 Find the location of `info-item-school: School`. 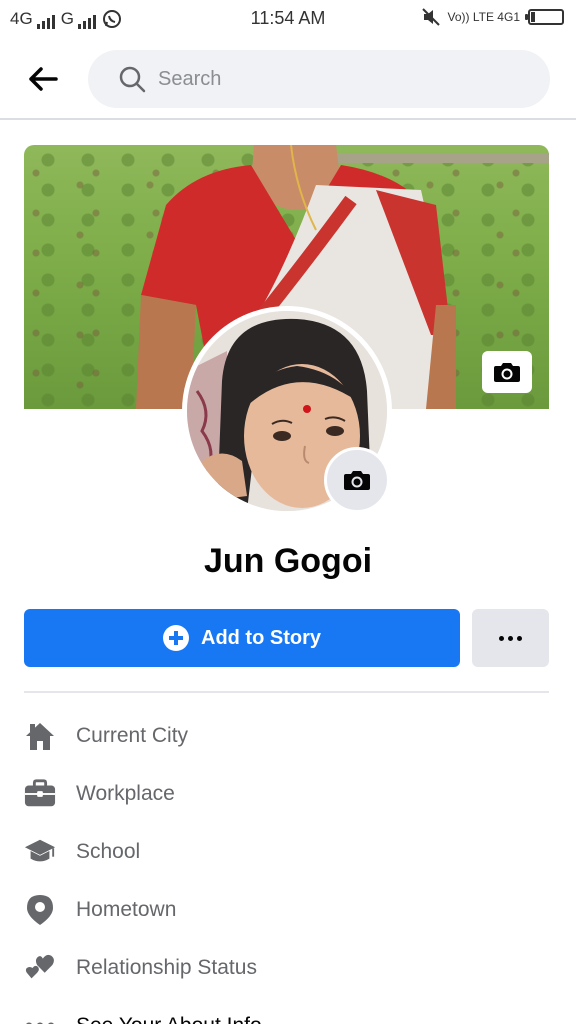

info-item-school: School is located at coordinates (288, 852).